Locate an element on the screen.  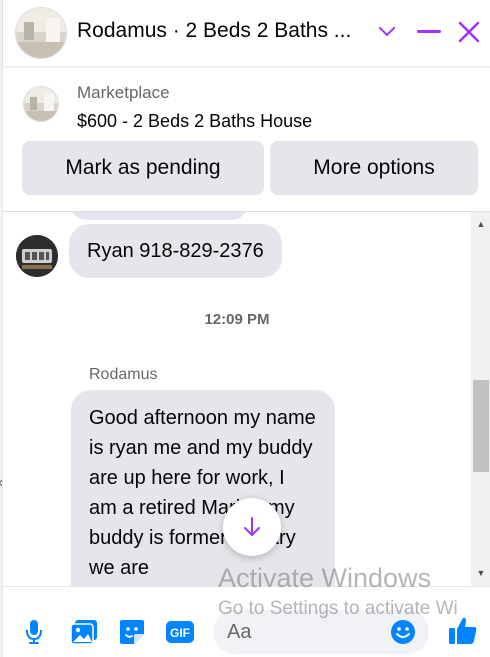
gif-label: GIF is located at coordinates (180, 633).